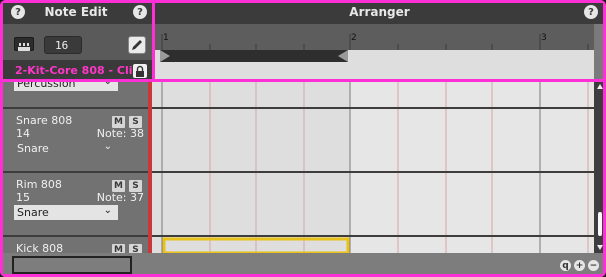 This screenshot has width=606, height=277. What do you see at coordinates (135, 248) in the screenshot?
I see `solo-button: S` at bounding box center [135, 248].